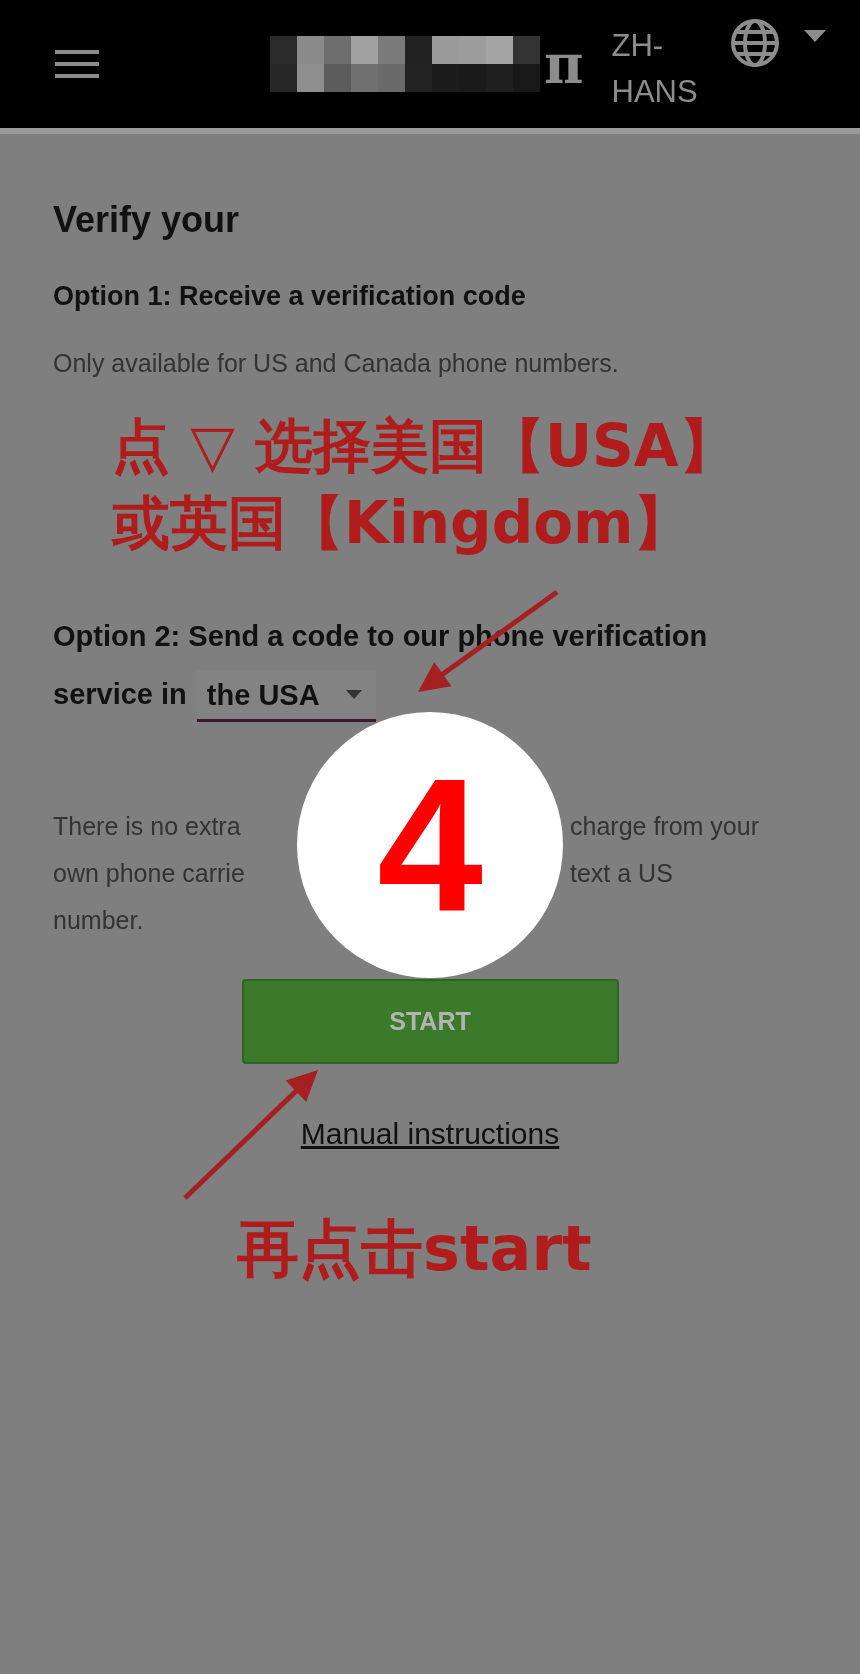 The height and width of the screenshot is (1674, 860). What do you see at coordinates (430, 1134) in the screenshot?
I see `manual-instructions-link: Manual instructions` at bounding box center [430, 1134].